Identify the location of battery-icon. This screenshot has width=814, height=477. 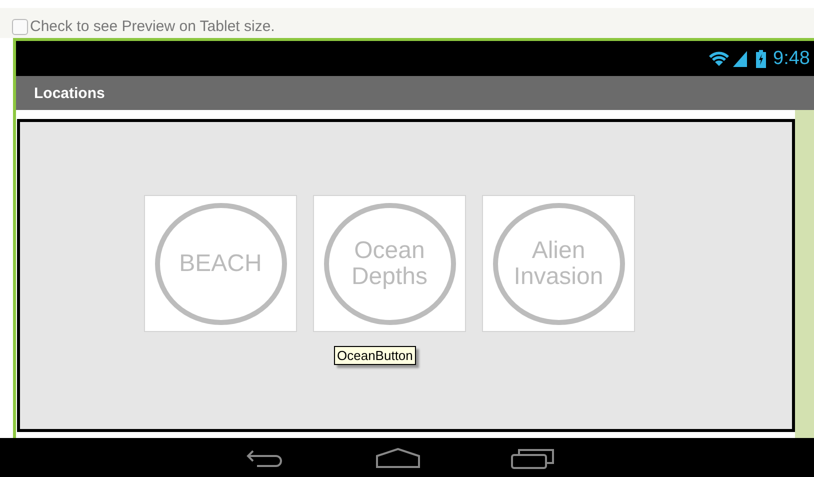
(761, 59).